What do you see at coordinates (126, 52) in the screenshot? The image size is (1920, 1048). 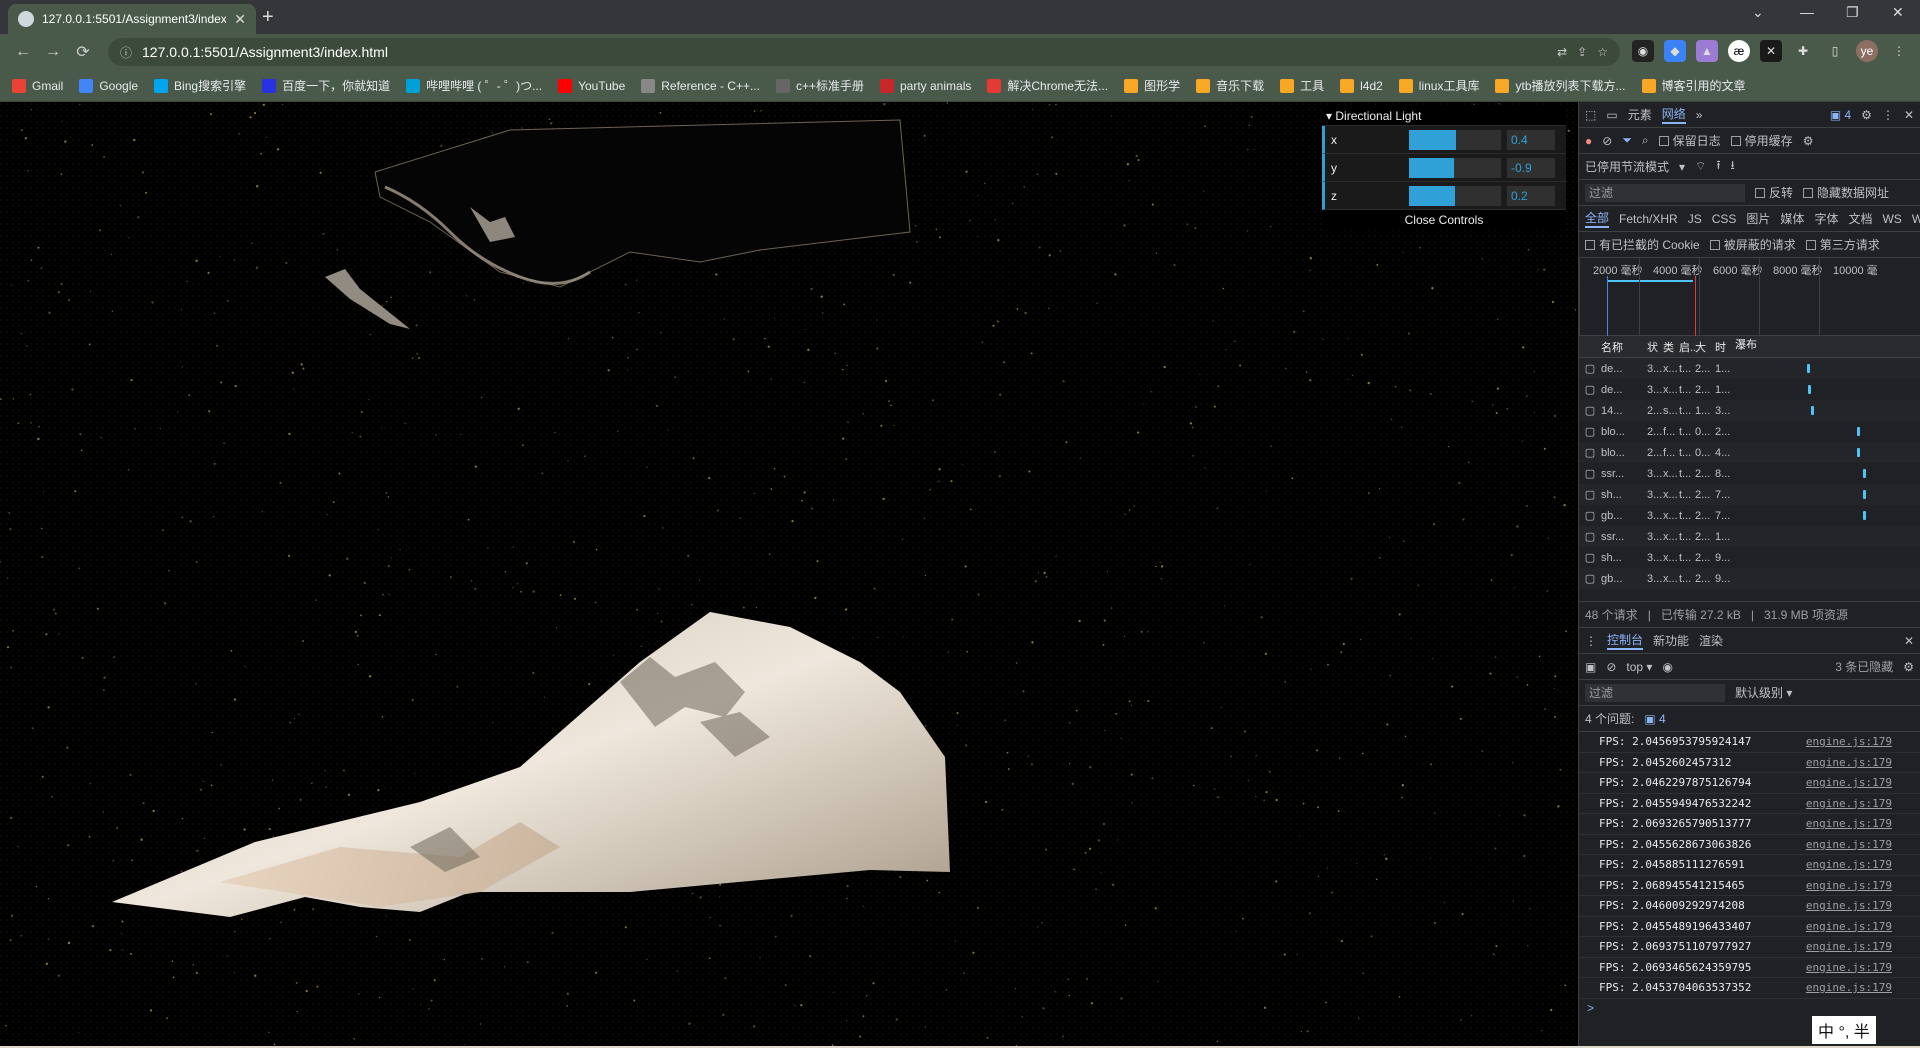 I see `info-icon: ⓘ` at bounding box center [126, 52].